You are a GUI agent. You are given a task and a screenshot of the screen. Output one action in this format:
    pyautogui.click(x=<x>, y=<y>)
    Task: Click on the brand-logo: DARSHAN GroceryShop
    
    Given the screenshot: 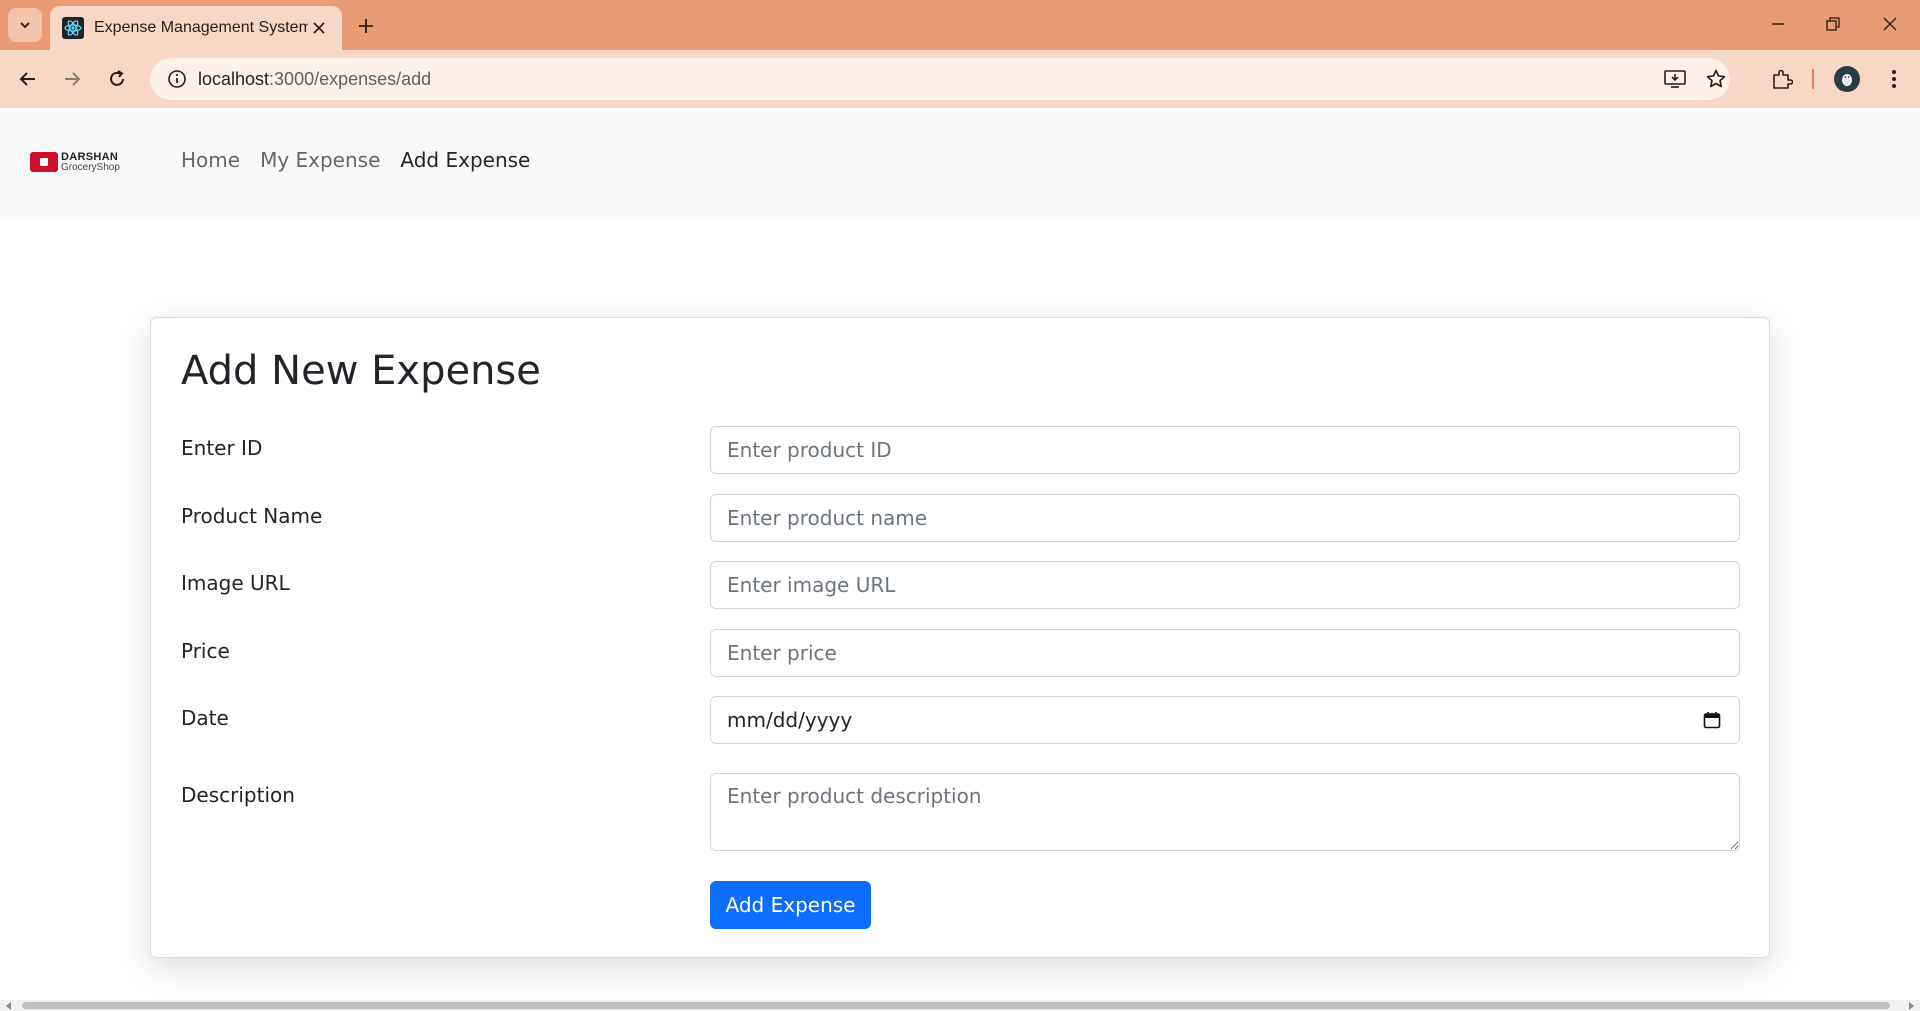 What is the action you would take?
    pyautogui.click(x=84, y=162)
    